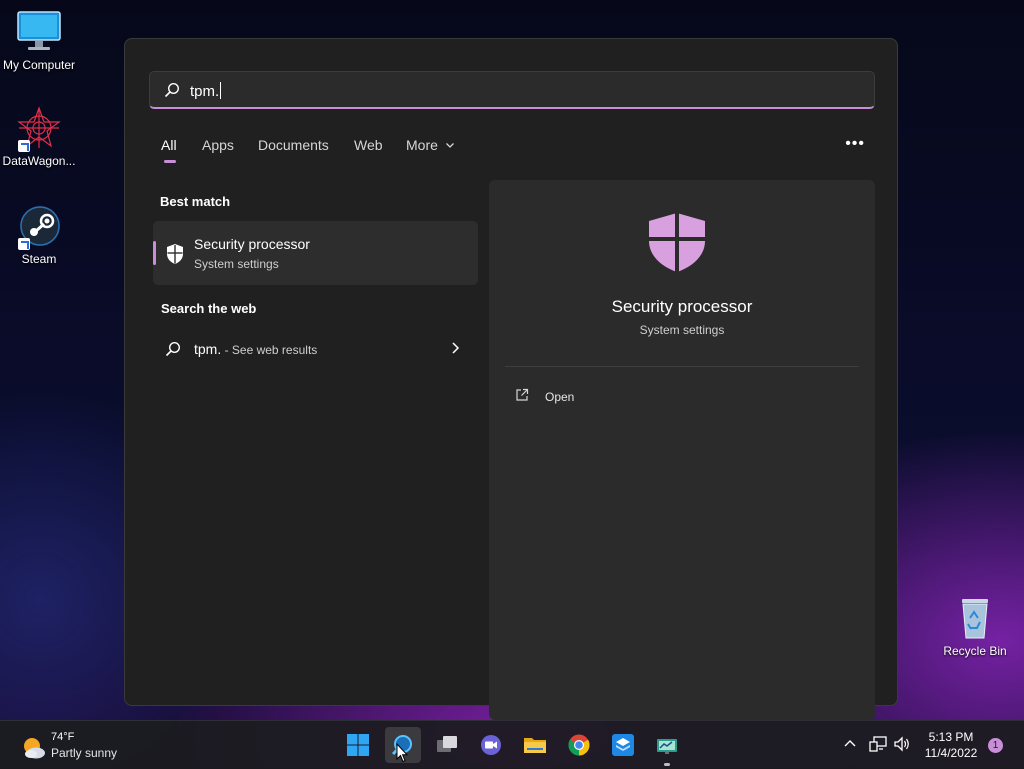  What do you see at coordinates (850, 745) in the screenshot?
I see `chevron-up-icon` at bounding box center [850, 745].